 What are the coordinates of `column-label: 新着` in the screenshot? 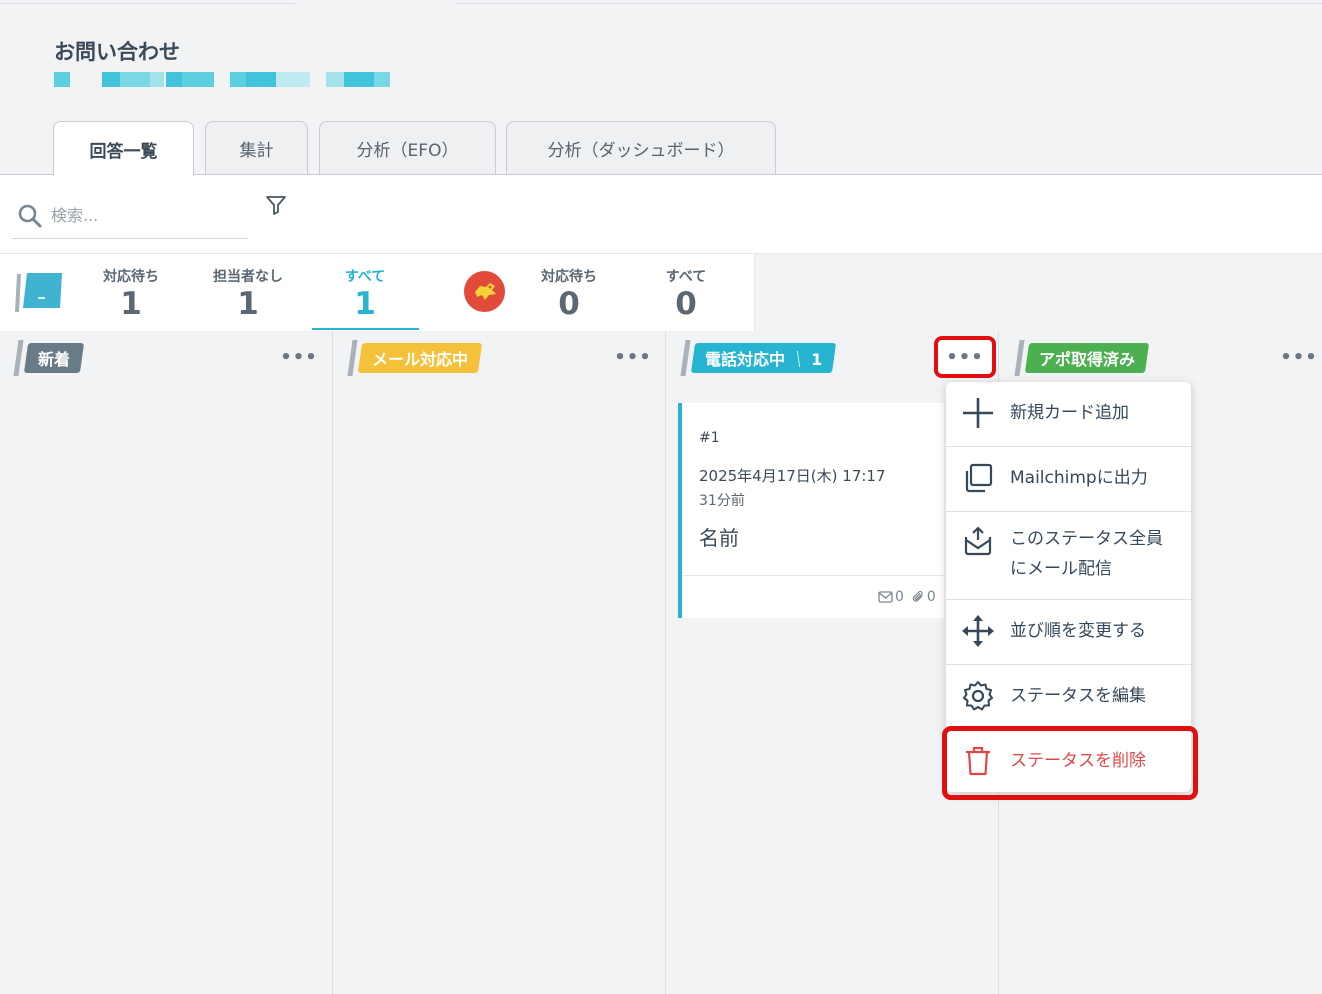 It's located at (54, 359).